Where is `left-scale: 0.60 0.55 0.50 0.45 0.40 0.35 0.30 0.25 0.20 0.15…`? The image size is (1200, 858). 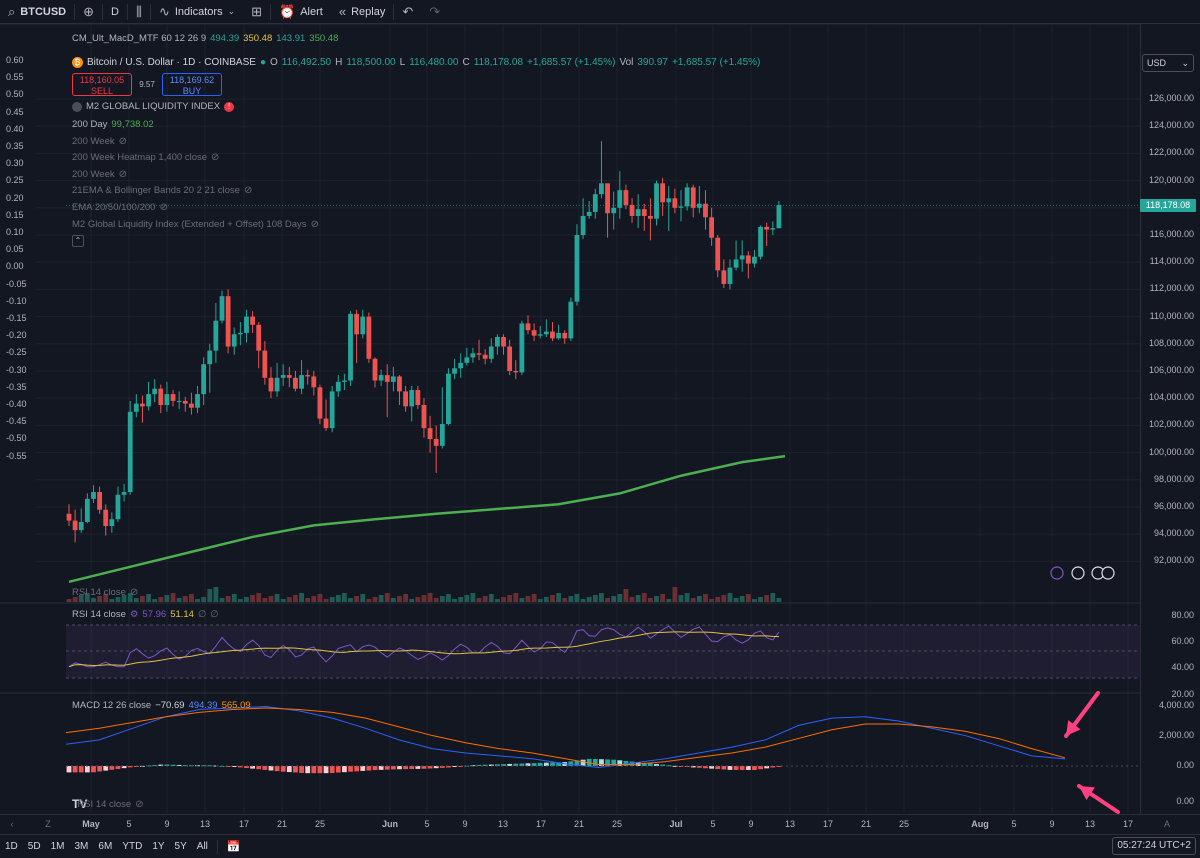
left-scale: 0.60 0.55 0.50 0.45 0.40 0.35 0.30 0.25 0.20 0.15… is located at coordinates (18, 313).